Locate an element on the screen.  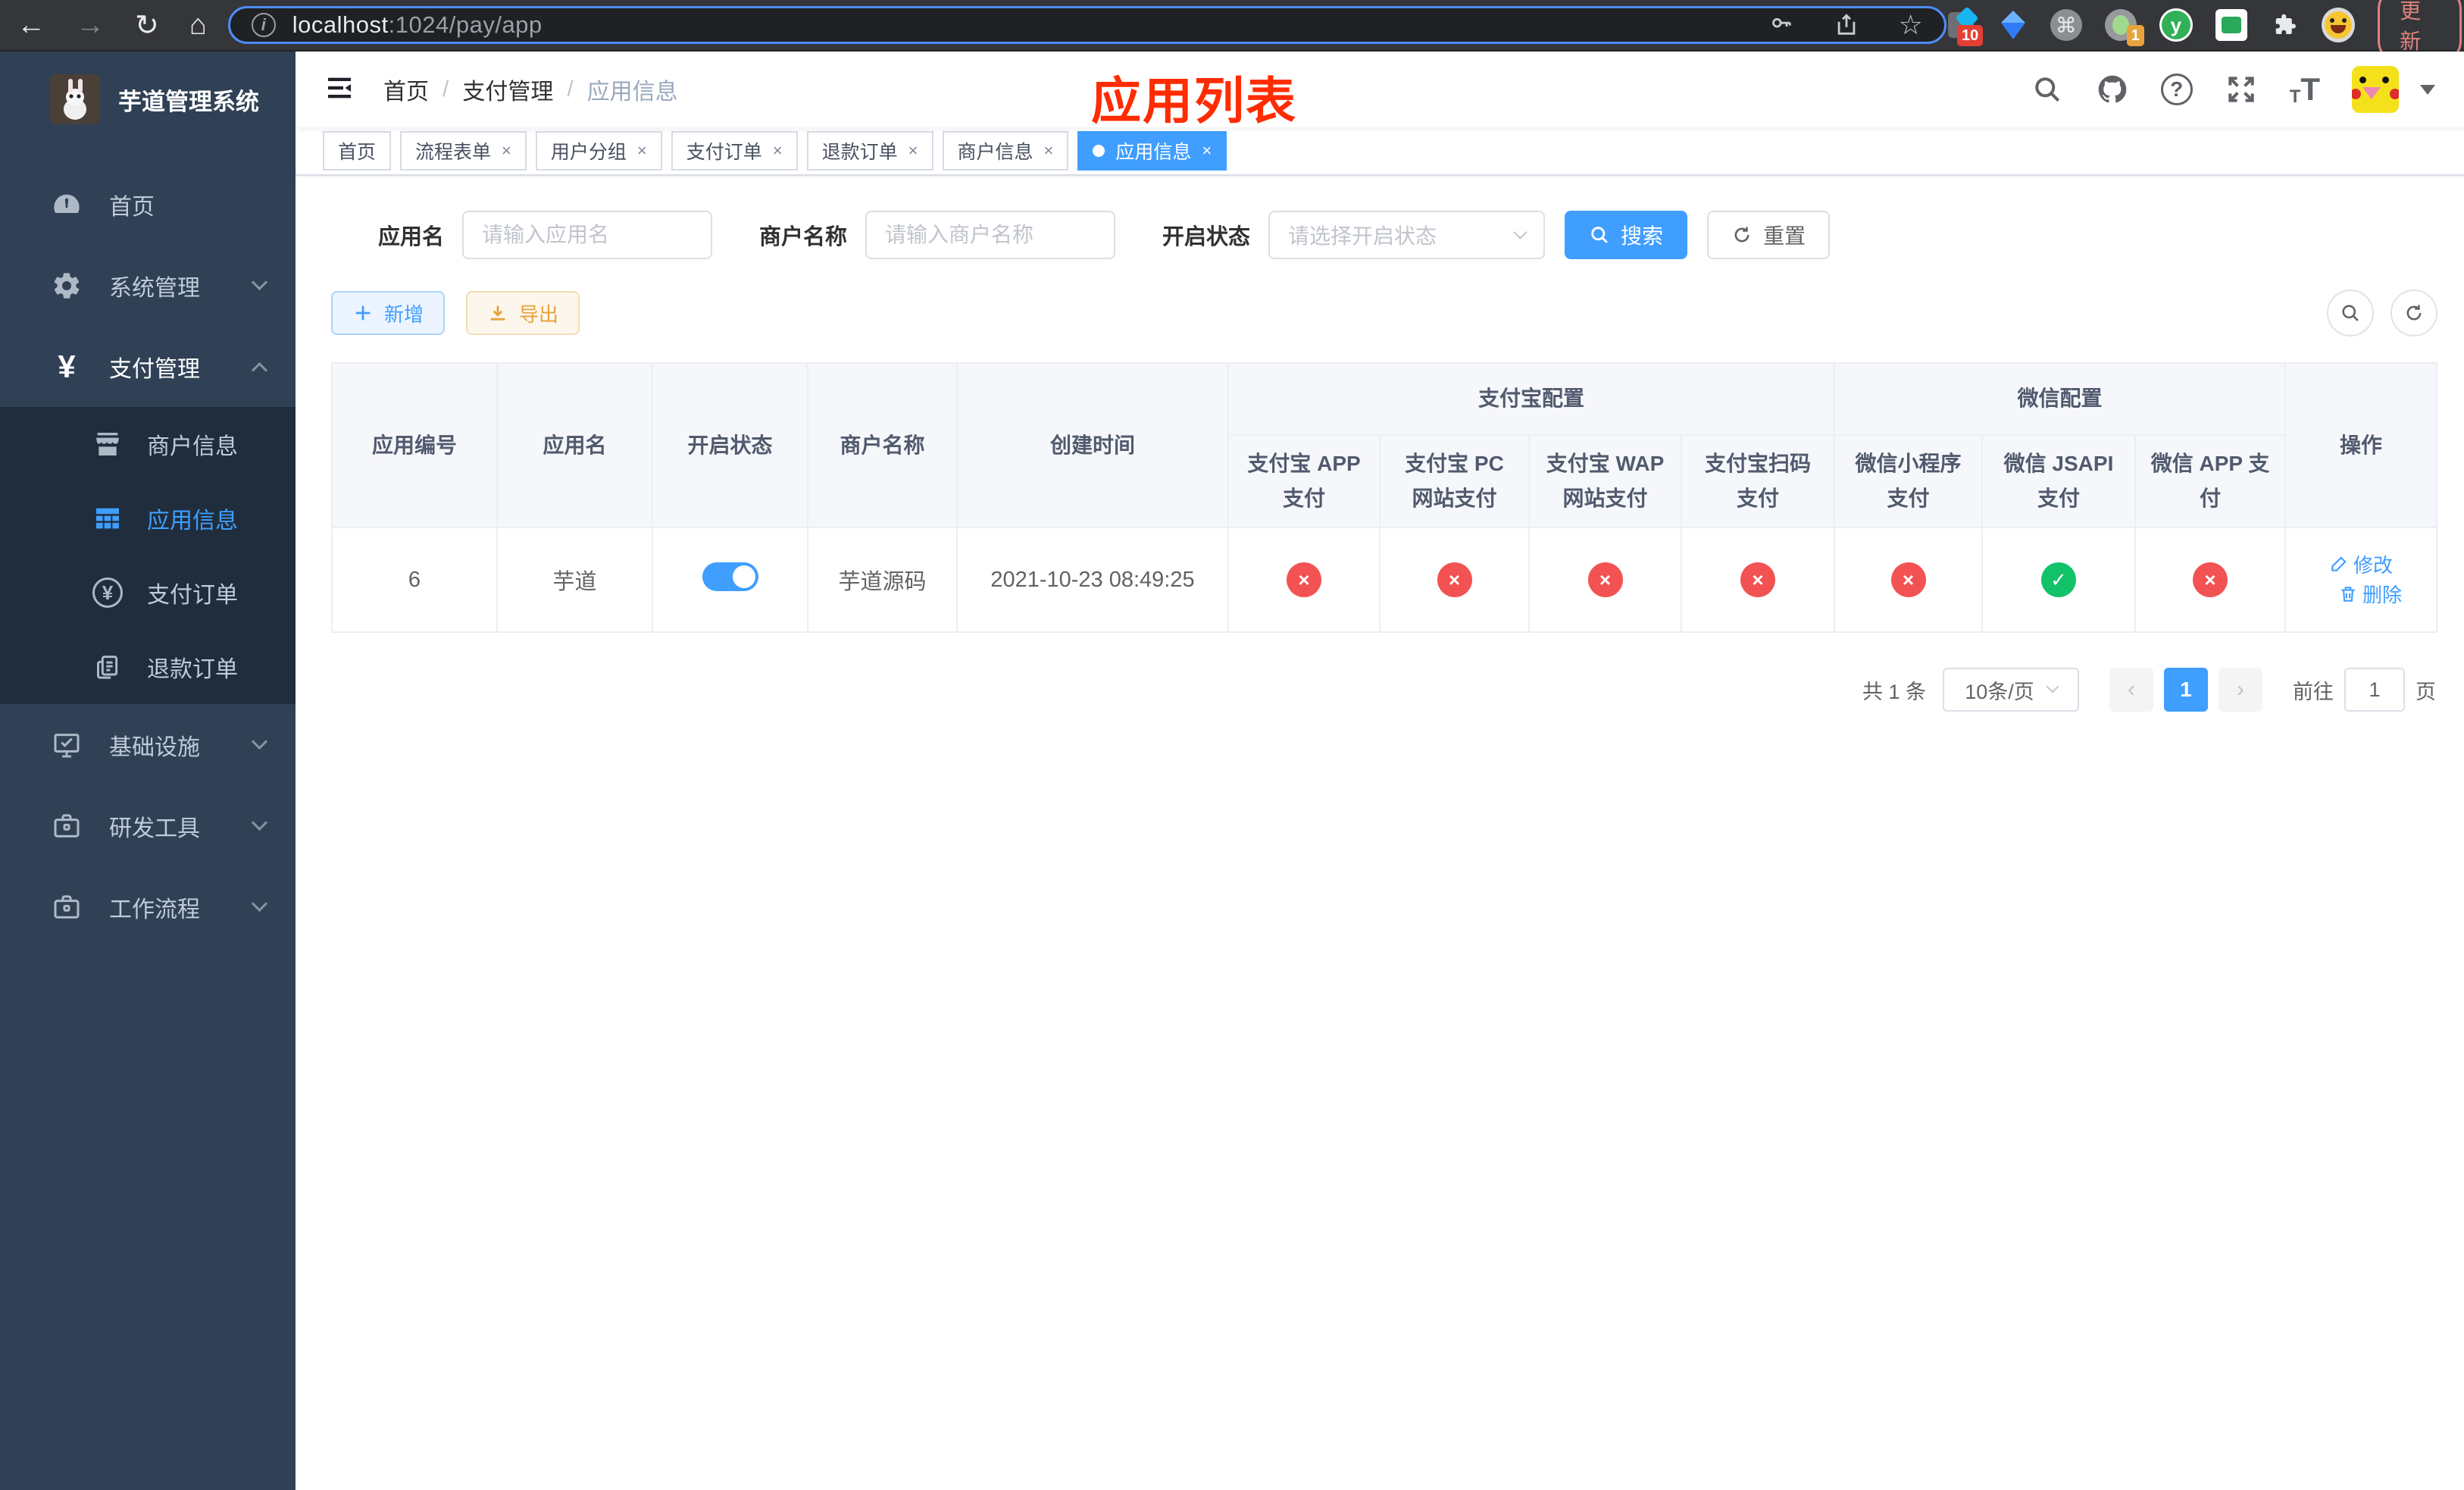
sidebar-item-app-info: 应用信息 is located at coordinates (147, 518).